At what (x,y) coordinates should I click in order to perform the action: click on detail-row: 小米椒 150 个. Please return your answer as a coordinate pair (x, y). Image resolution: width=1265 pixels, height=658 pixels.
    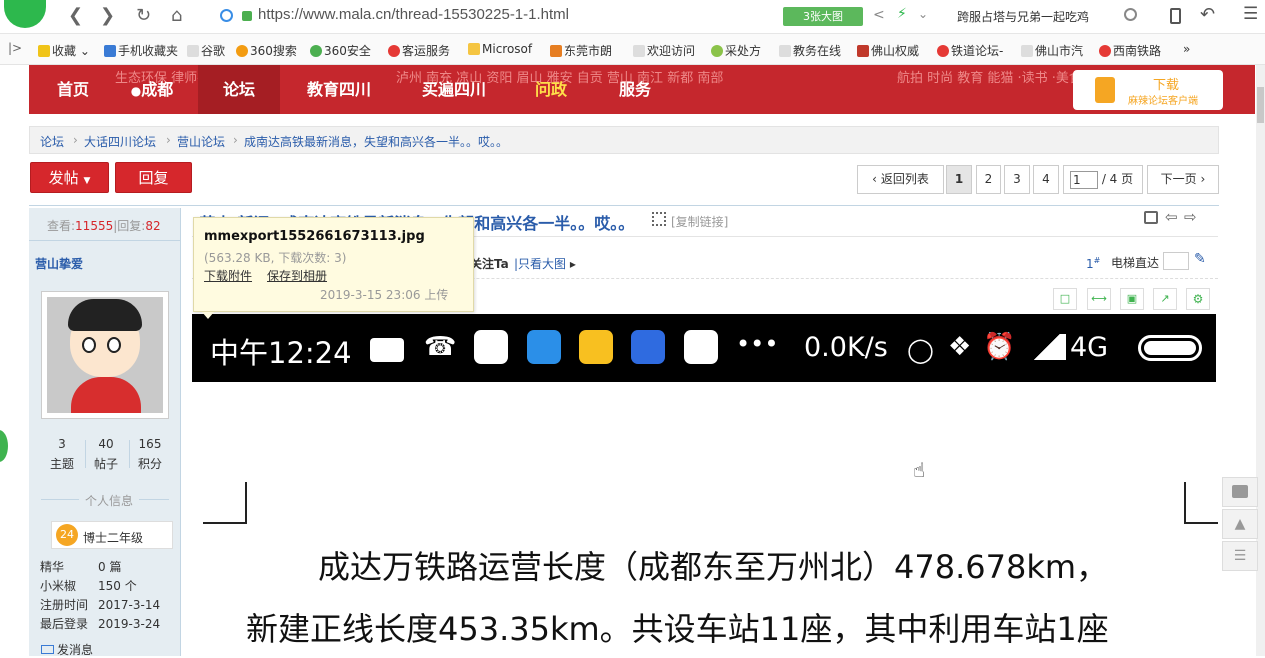
    Looking at the image, I should click on (88, 586).